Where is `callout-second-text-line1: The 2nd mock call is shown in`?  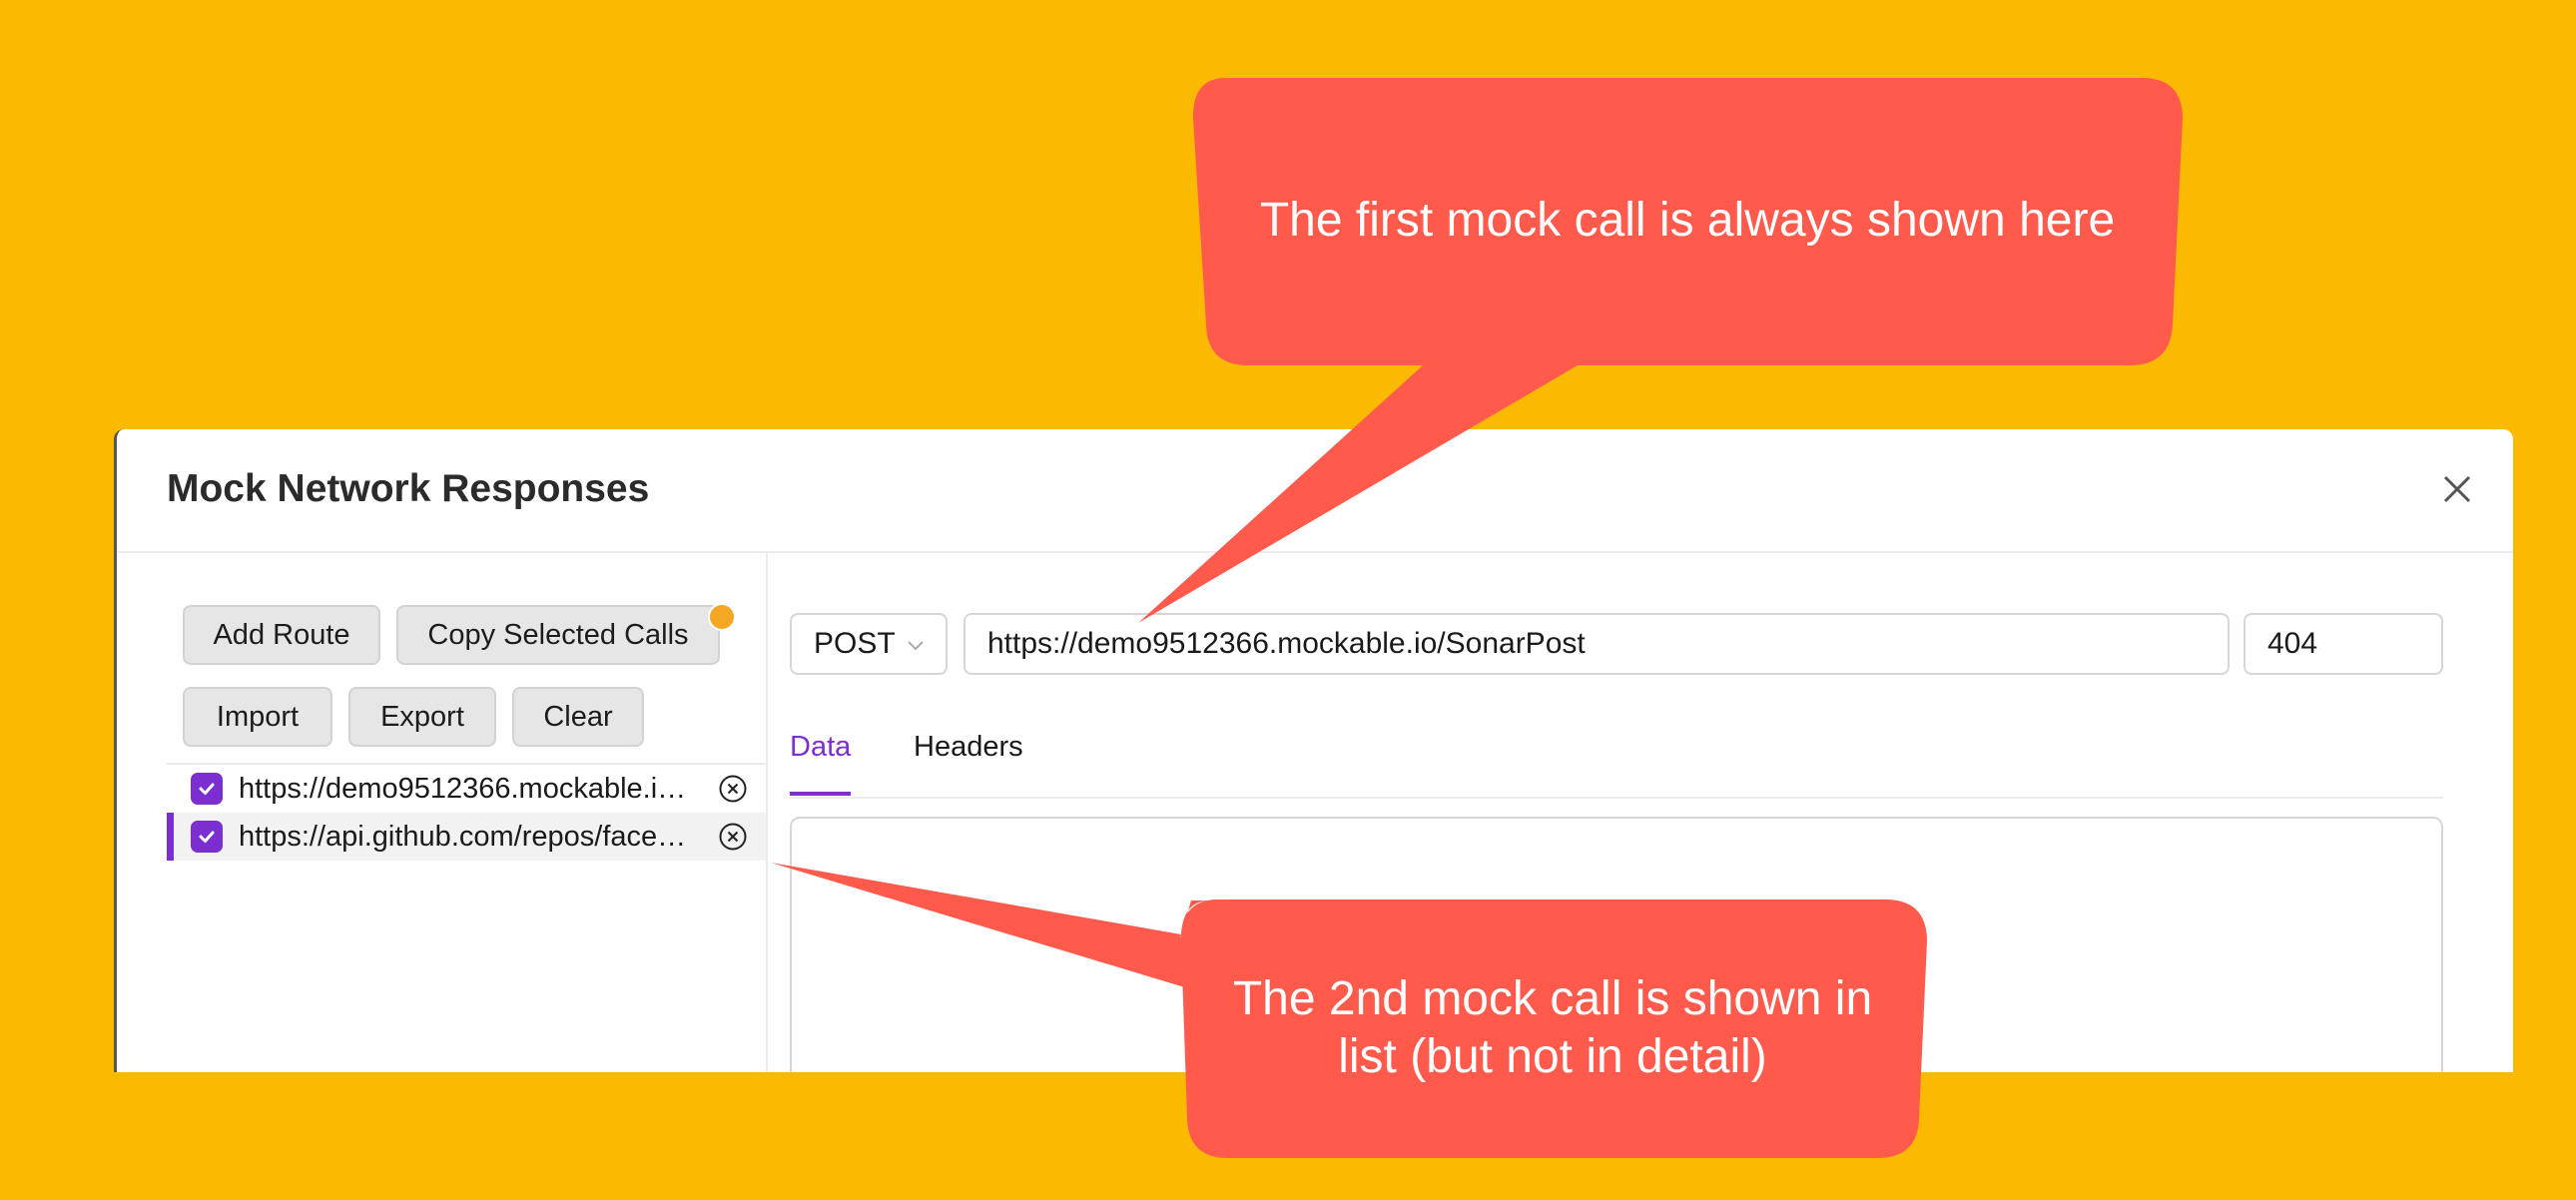 callout-second-text-line1: The 2nd mock call is shown in is located at coordinates (1552, 998).